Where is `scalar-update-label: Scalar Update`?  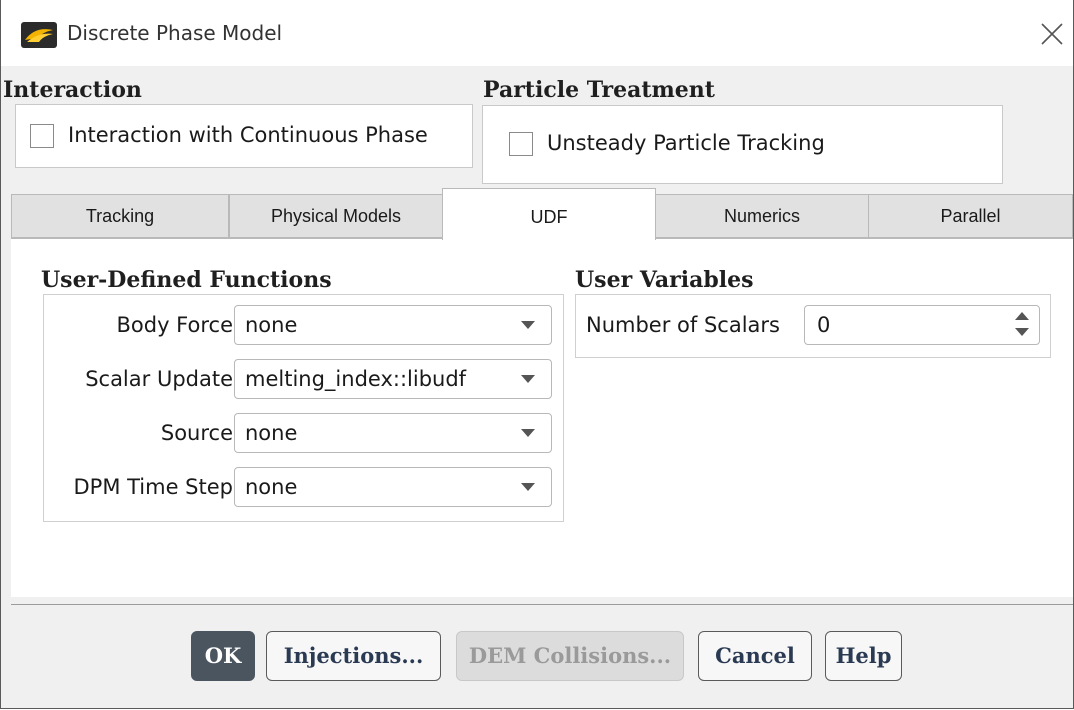 scalar-update-label: Scalar Update is located at coordinates (159, 379).